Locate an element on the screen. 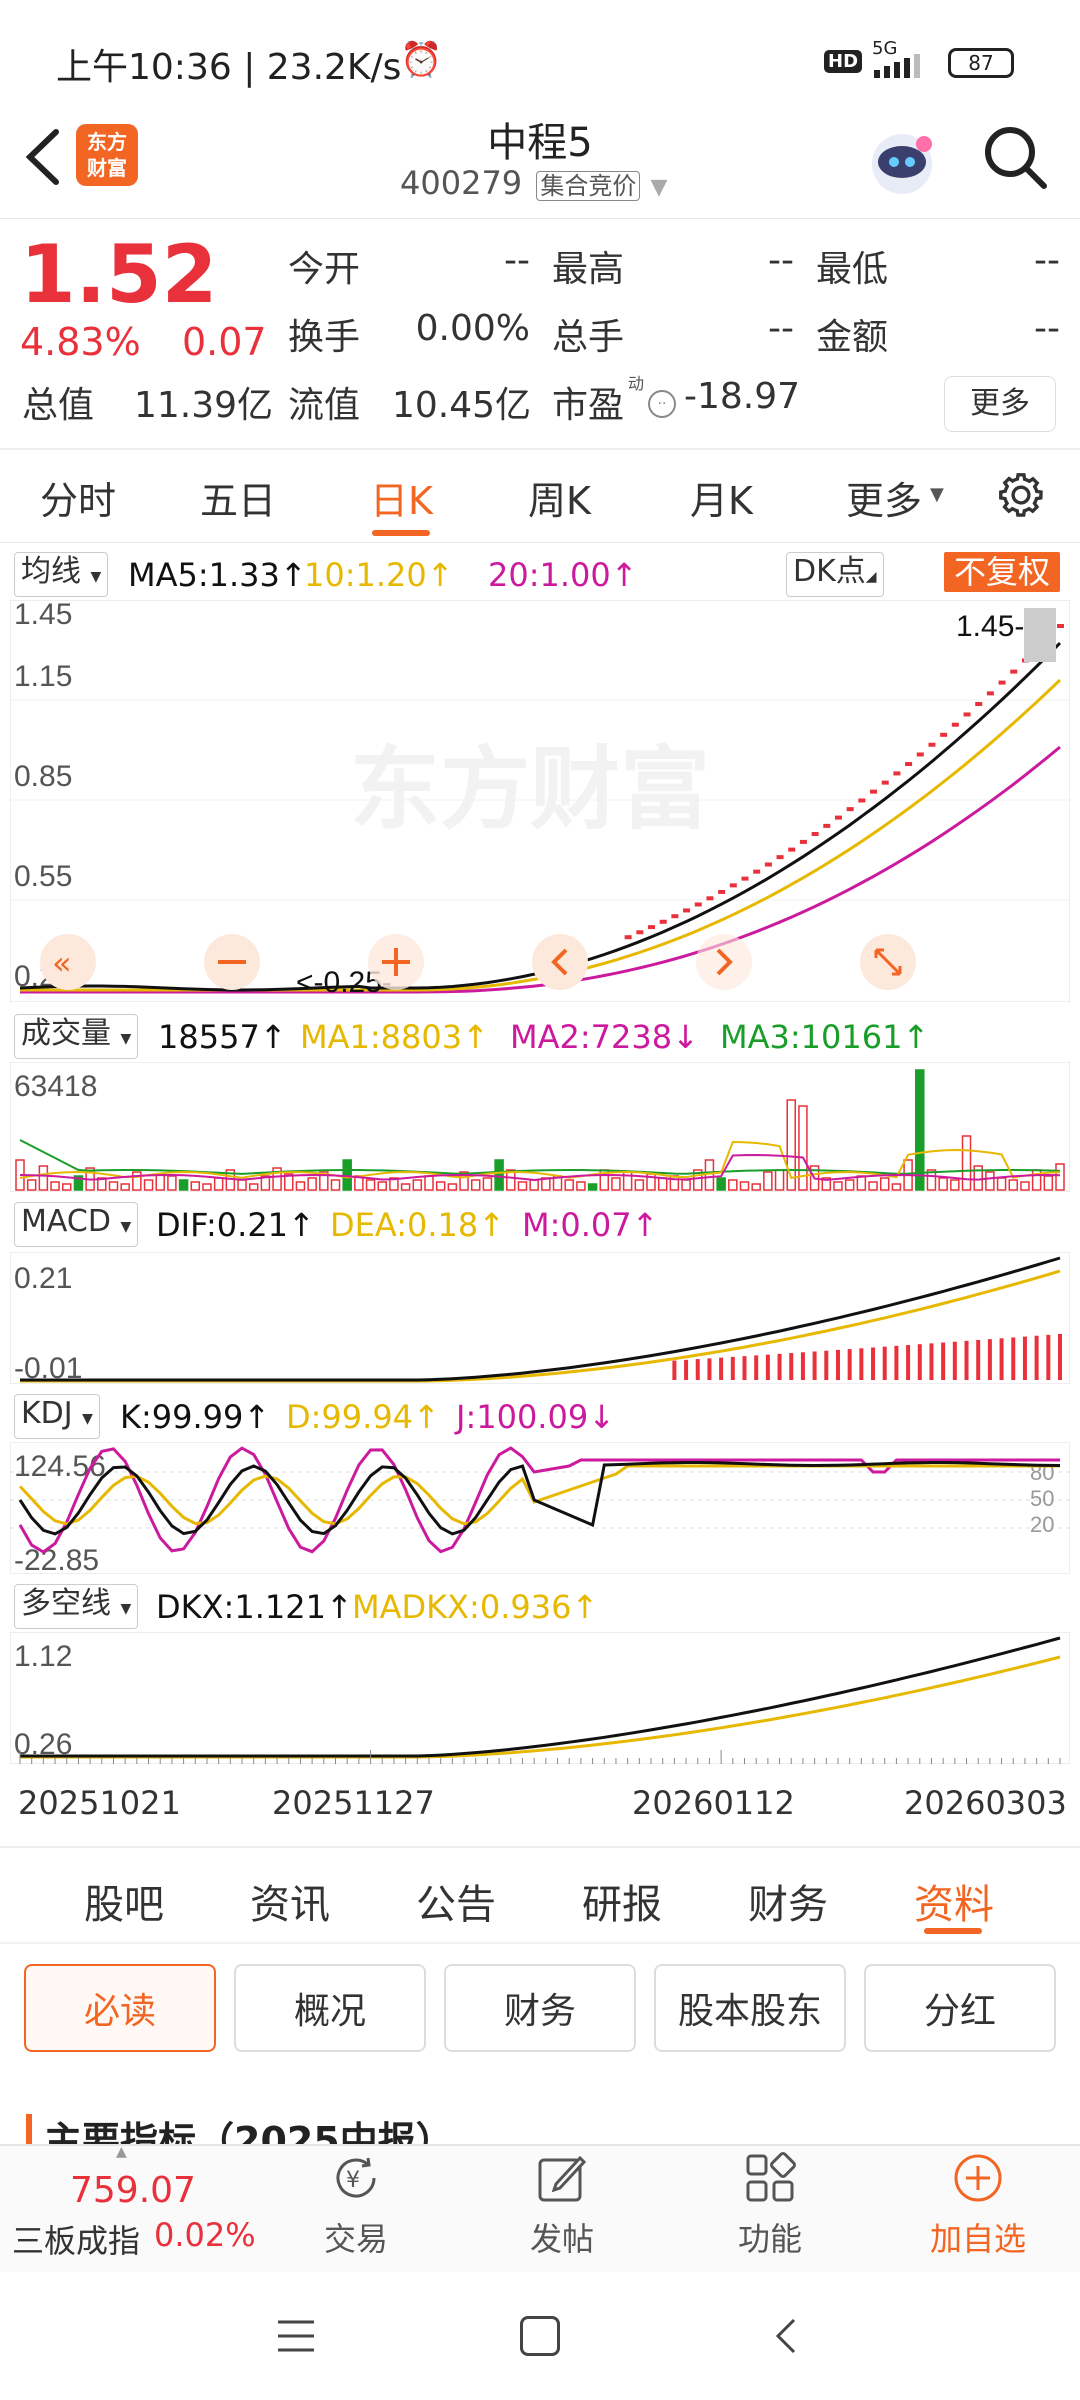 This screenshot has height=2400, width=1080. adjust-badge: 不复权 is located at coordinates (1002, 572).